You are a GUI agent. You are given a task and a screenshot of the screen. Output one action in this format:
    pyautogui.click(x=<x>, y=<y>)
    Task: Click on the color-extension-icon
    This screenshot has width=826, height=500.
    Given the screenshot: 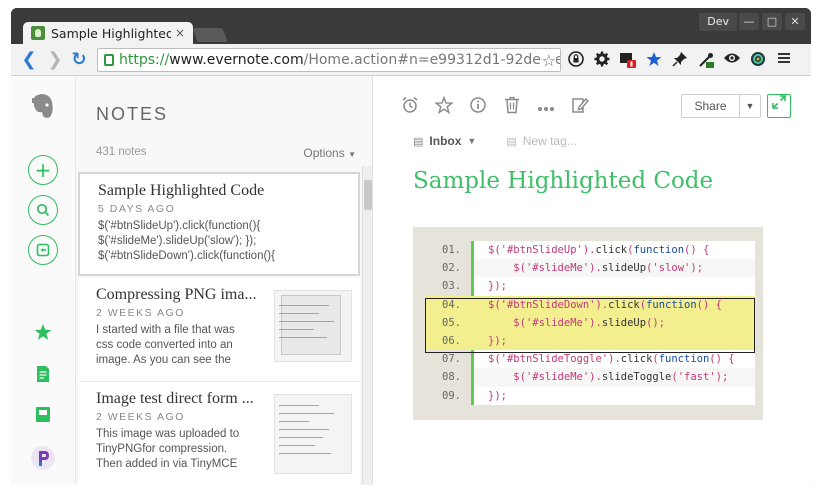 What is the action you would take?
    pyautogui.click(x=758, y=60)
    